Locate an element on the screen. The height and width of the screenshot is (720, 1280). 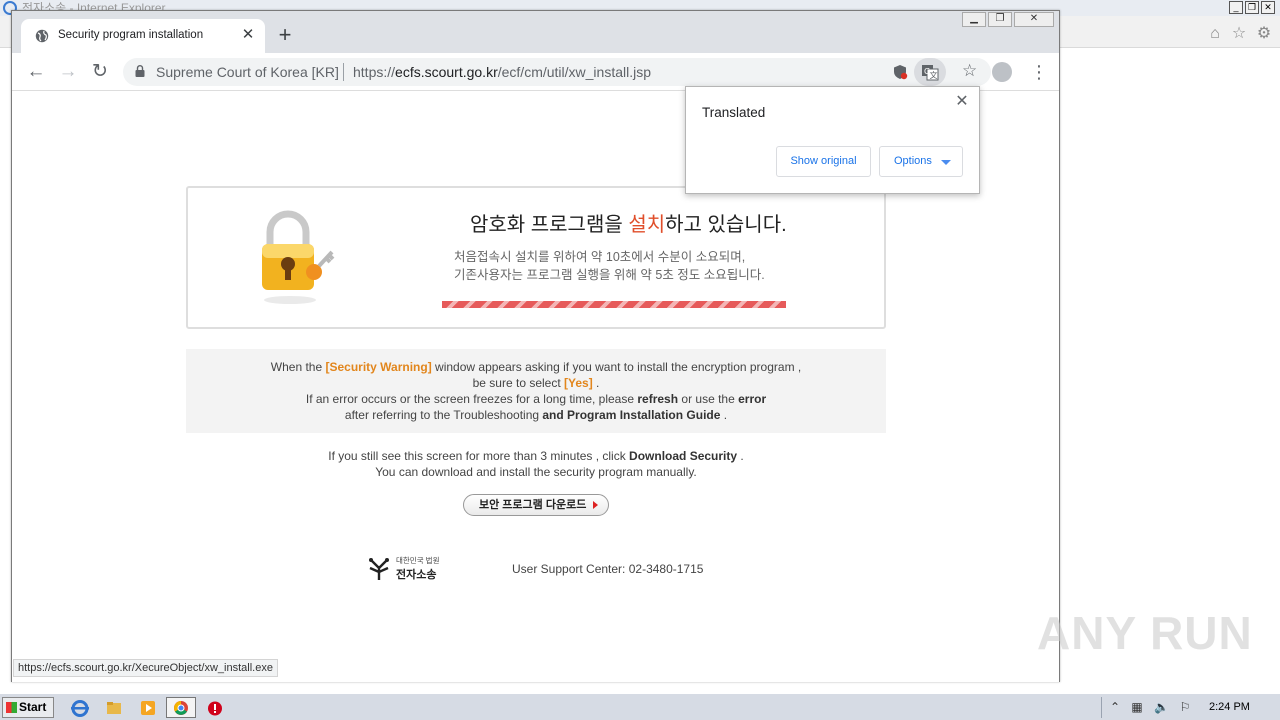
tab-title: Security program installation is located at coordinates (131, 35).